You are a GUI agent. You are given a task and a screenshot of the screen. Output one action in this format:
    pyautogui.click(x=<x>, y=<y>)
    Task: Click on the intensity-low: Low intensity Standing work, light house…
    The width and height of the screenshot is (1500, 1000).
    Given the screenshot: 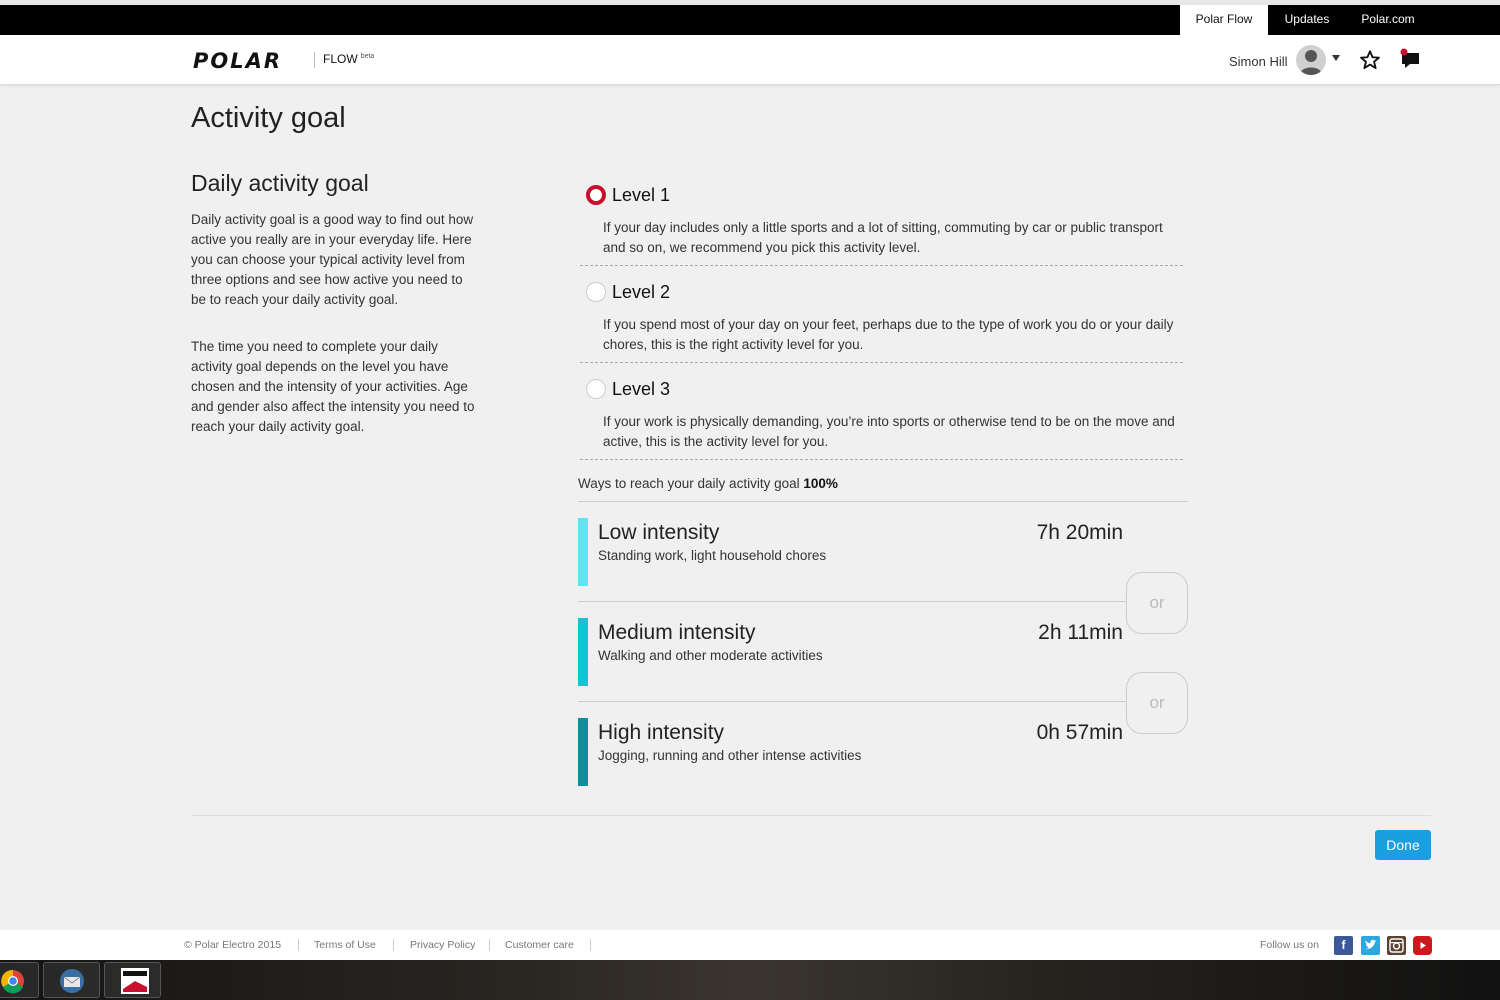 What is the action you would take?
    pyautogui.click(x=853, y=552)
    